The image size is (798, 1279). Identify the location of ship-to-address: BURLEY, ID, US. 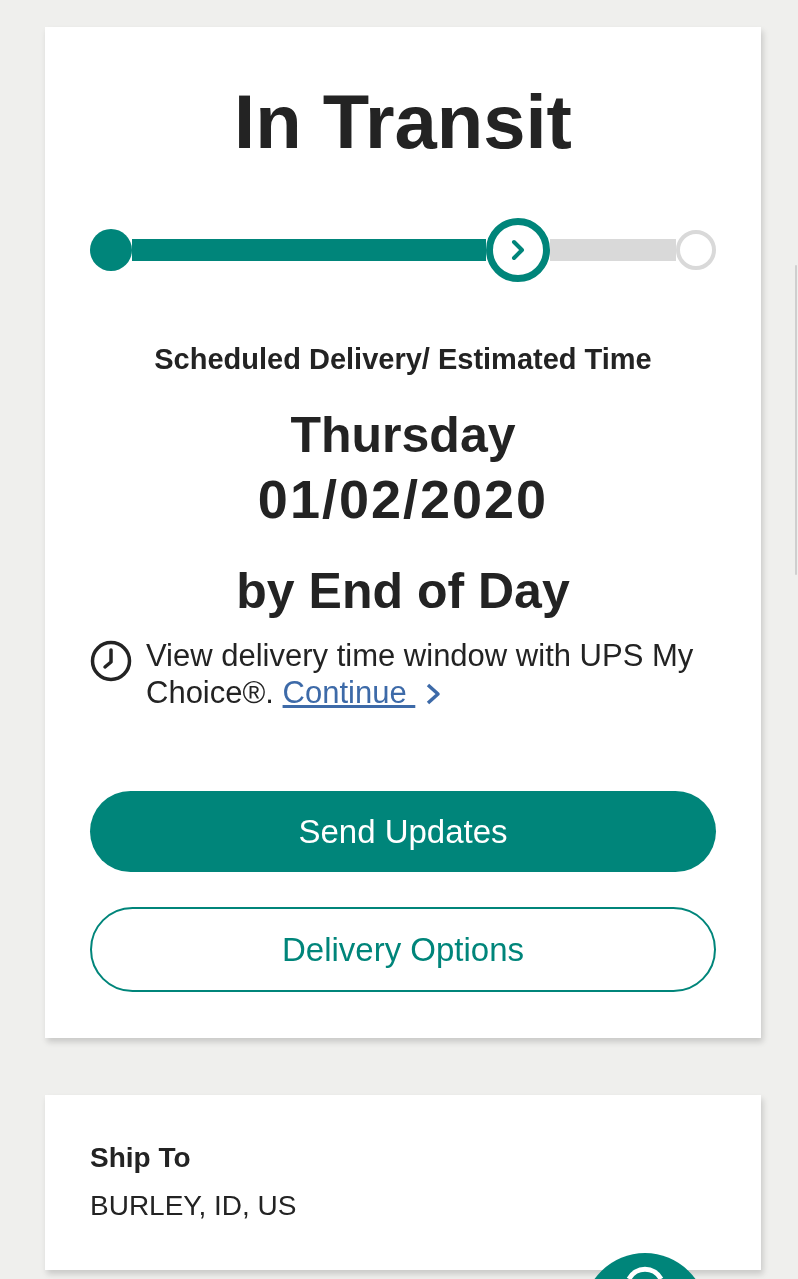
(194, 1206).